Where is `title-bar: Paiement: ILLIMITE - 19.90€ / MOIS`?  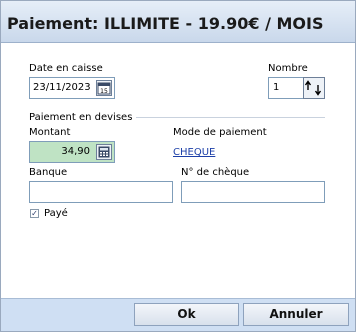
title-bar: Paiement: ILLIMITE - 19.90€ / MOIS is located at coordinates (178, 22).